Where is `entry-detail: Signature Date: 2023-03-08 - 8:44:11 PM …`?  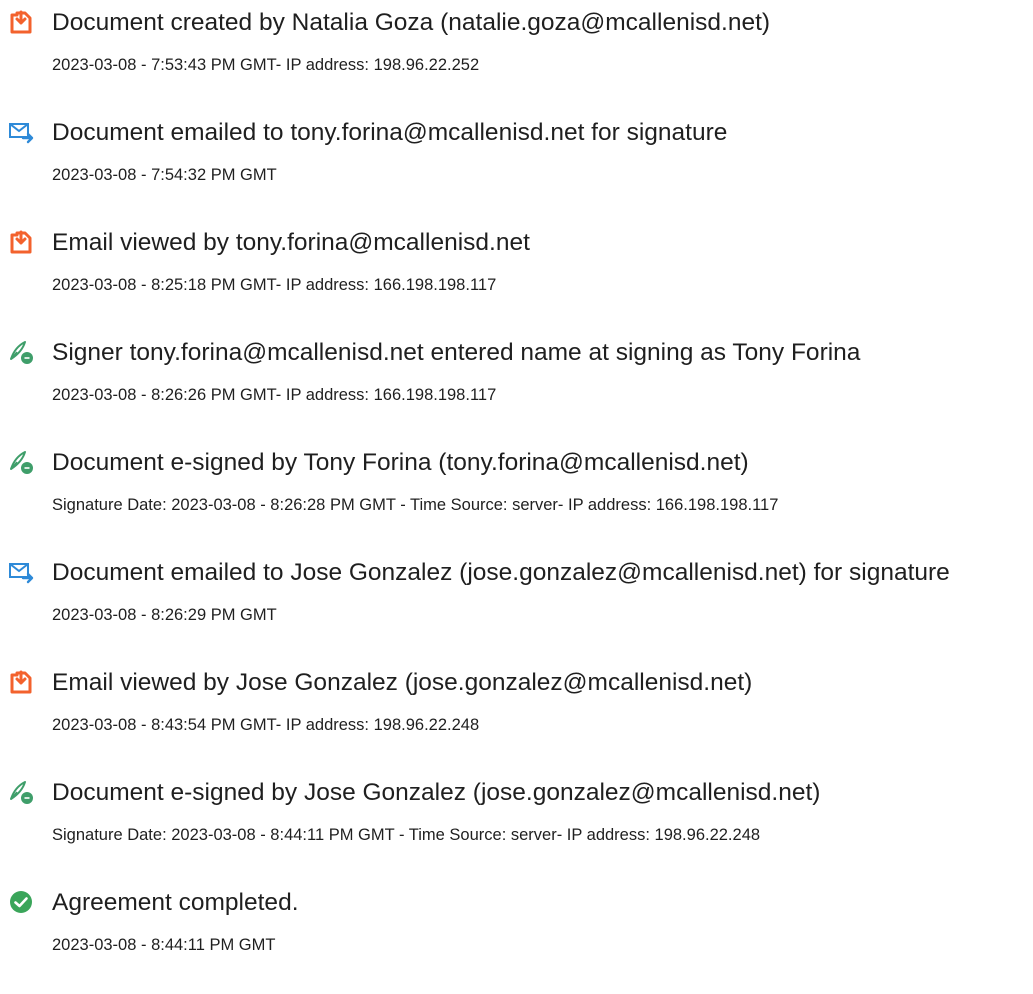 entry-detail: Signature Date: 2023-03-08 - 8:44:11 PM … is located at coordinates (406, 835).